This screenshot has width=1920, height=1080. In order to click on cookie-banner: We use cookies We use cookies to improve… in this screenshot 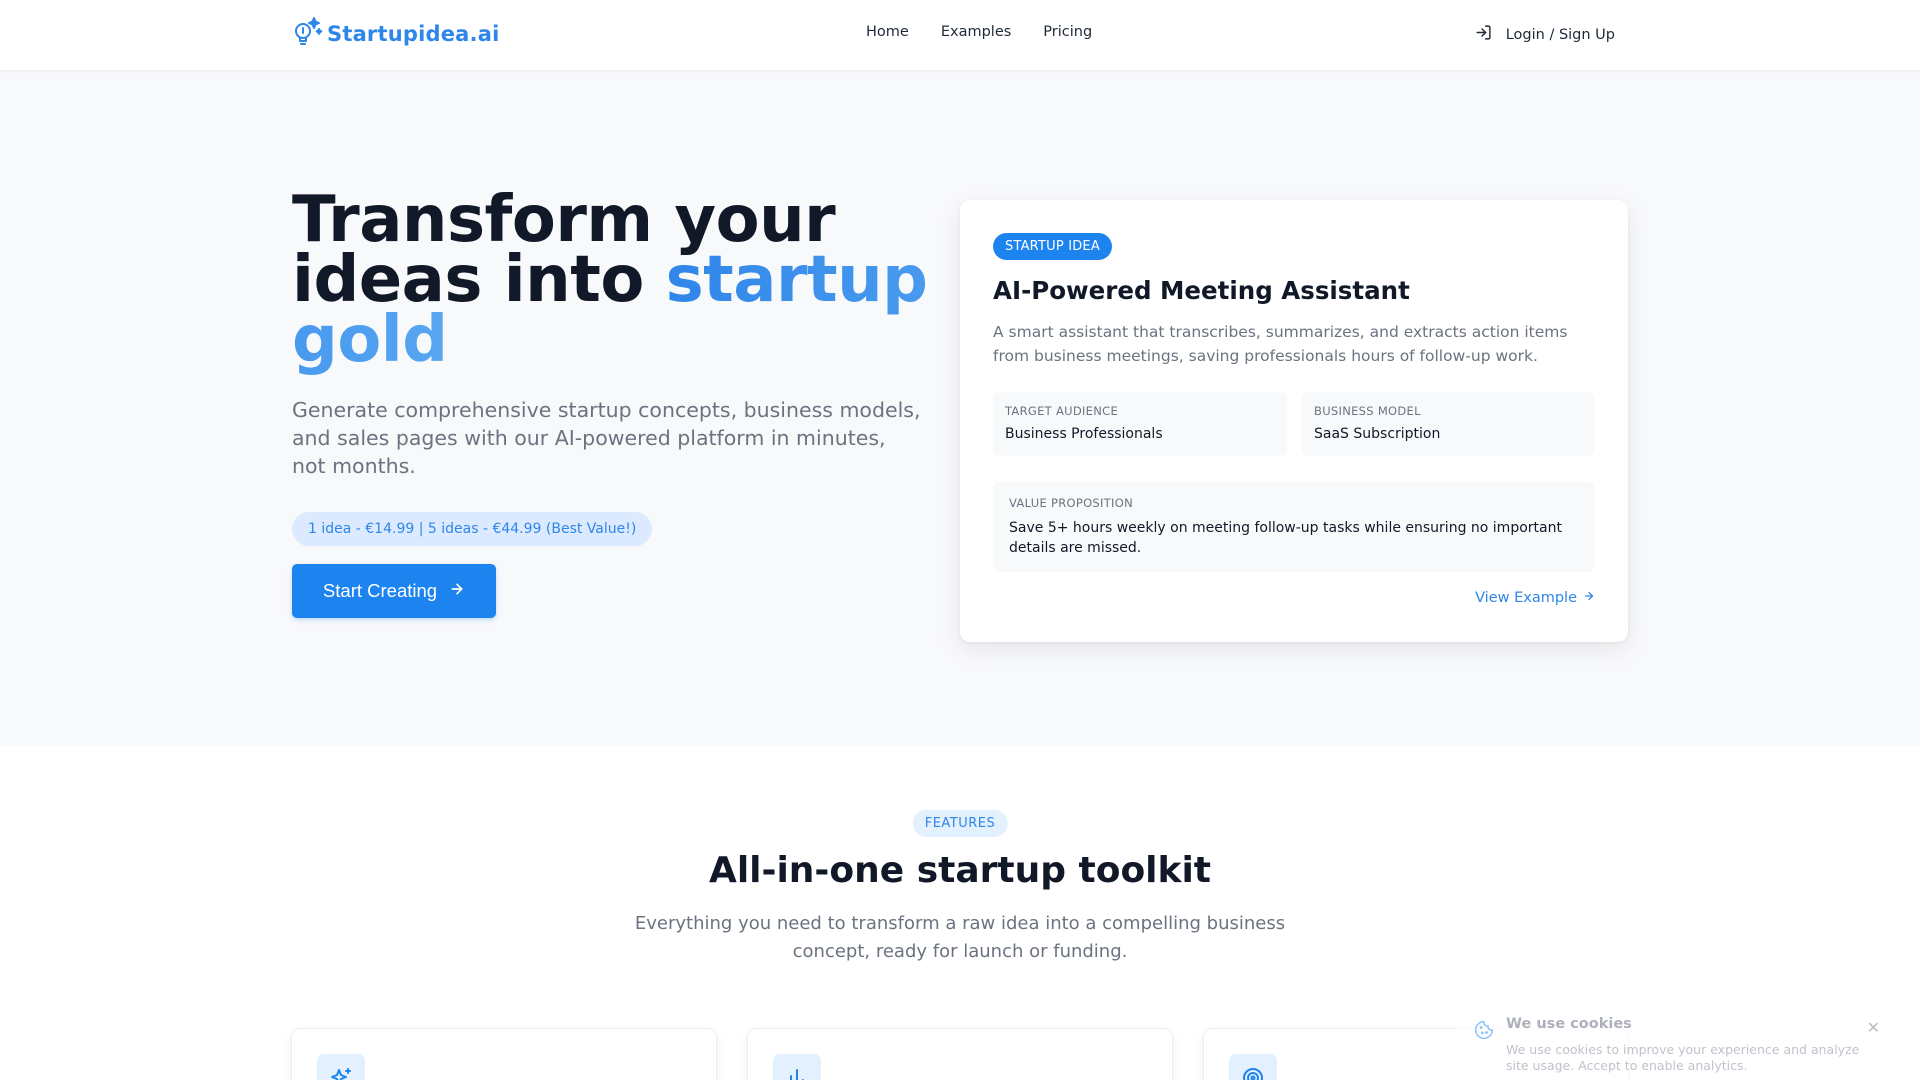, I will do `click(1676, 1042)`.